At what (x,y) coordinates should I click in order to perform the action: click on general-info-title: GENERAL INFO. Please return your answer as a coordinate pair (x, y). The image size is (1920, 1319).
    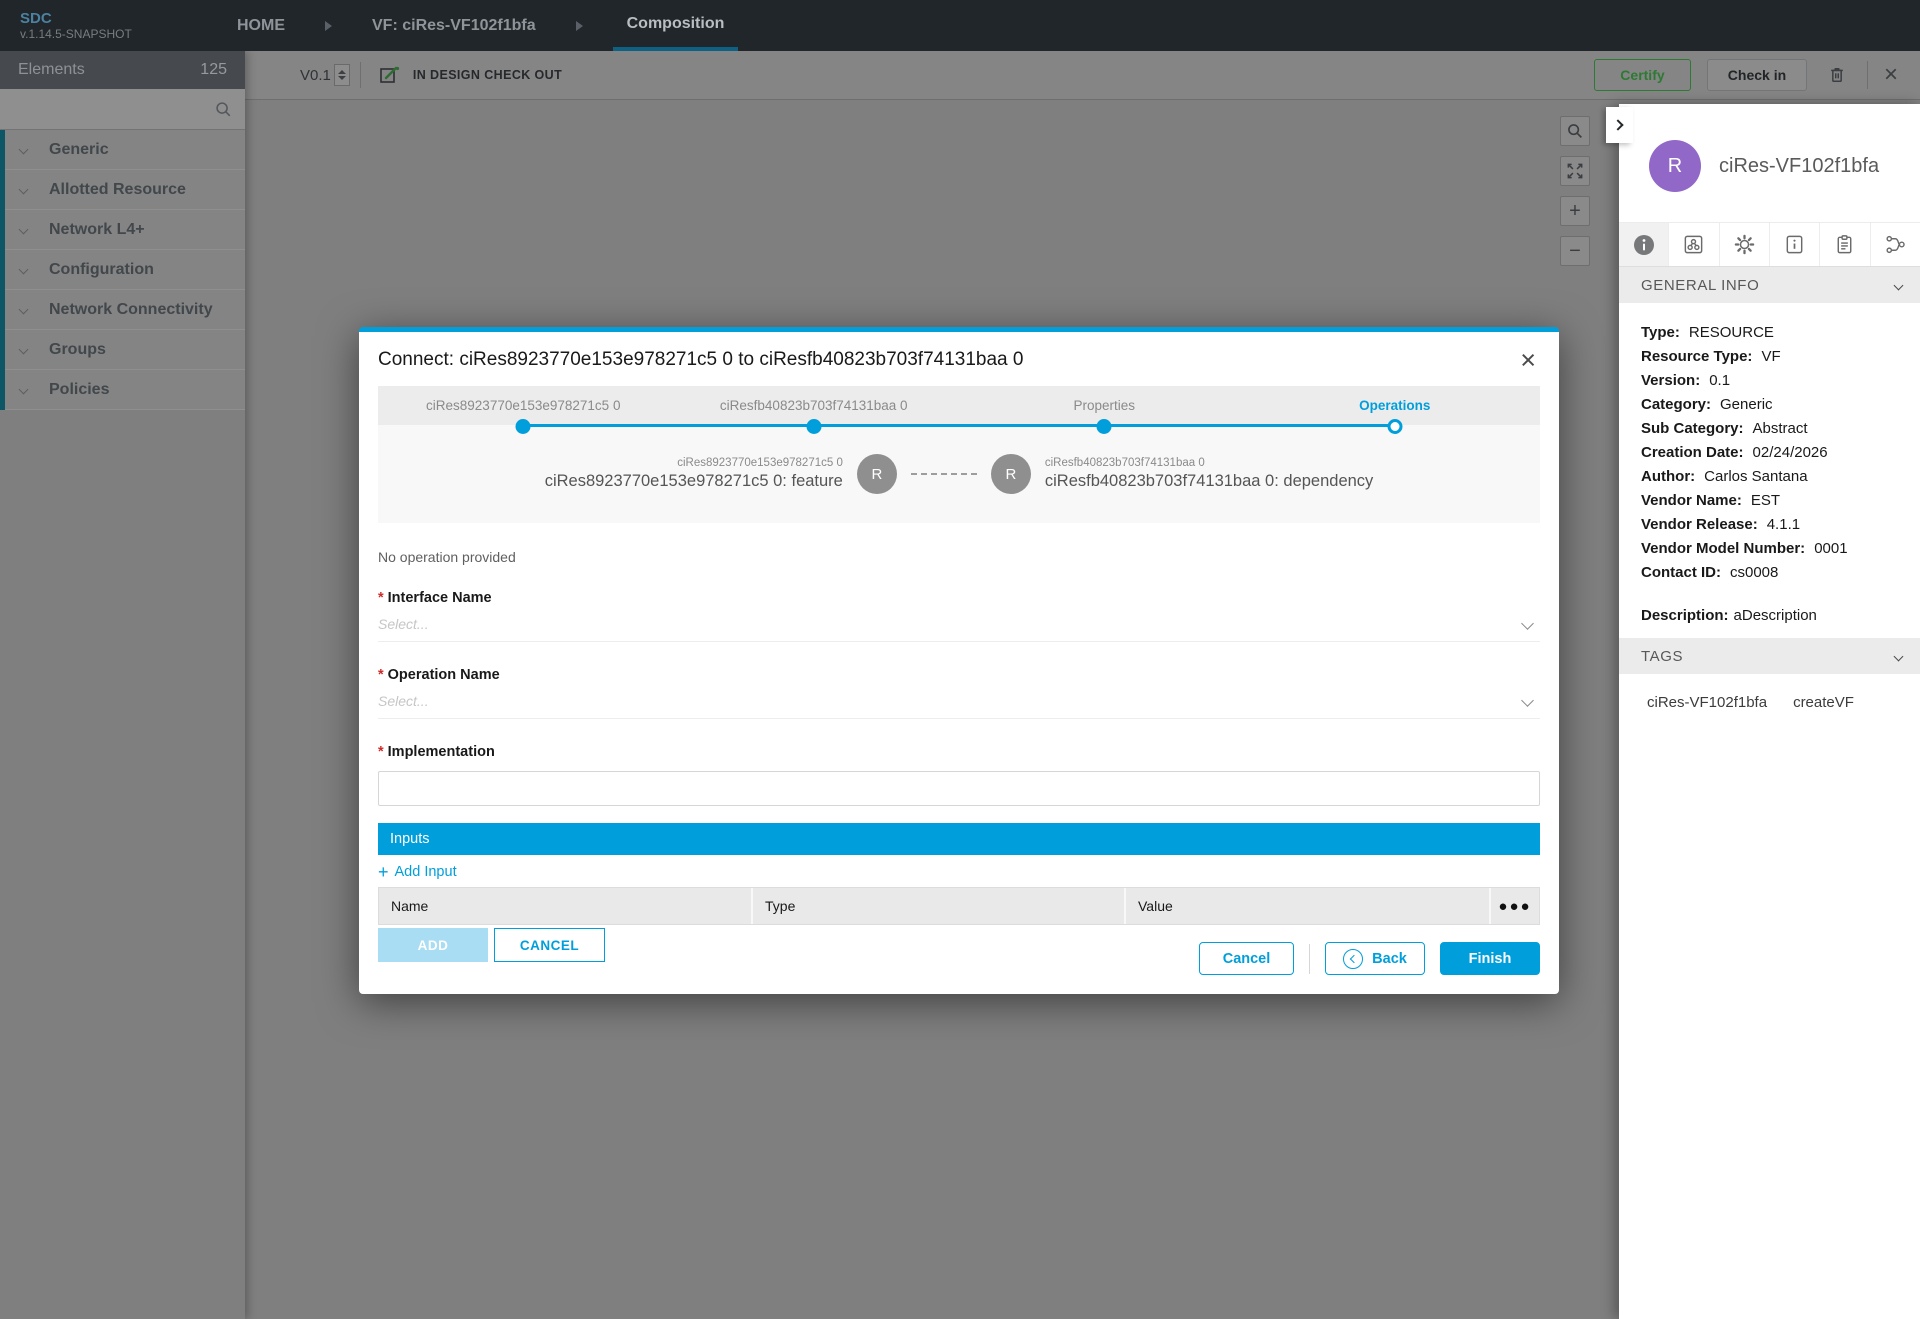
    Looking at the image, I should click on (1700, 285).